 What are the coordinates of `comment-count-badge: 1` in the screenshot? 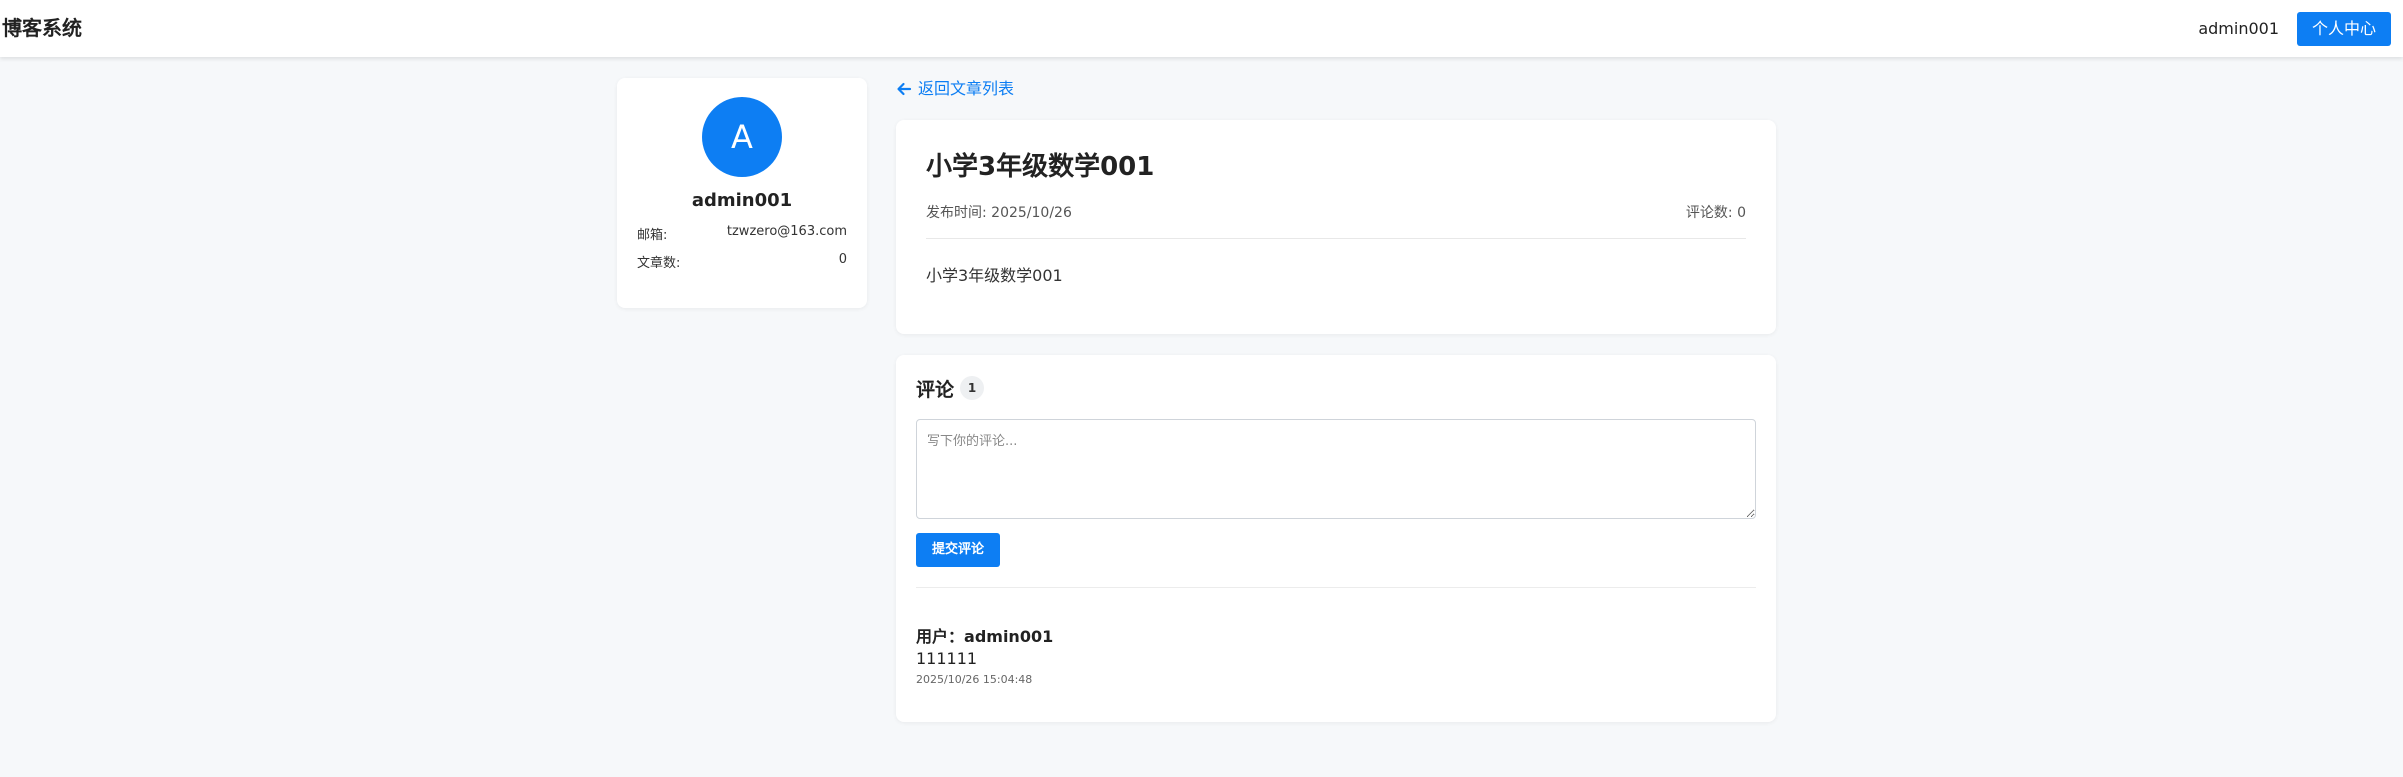 It's located at (972, 388).